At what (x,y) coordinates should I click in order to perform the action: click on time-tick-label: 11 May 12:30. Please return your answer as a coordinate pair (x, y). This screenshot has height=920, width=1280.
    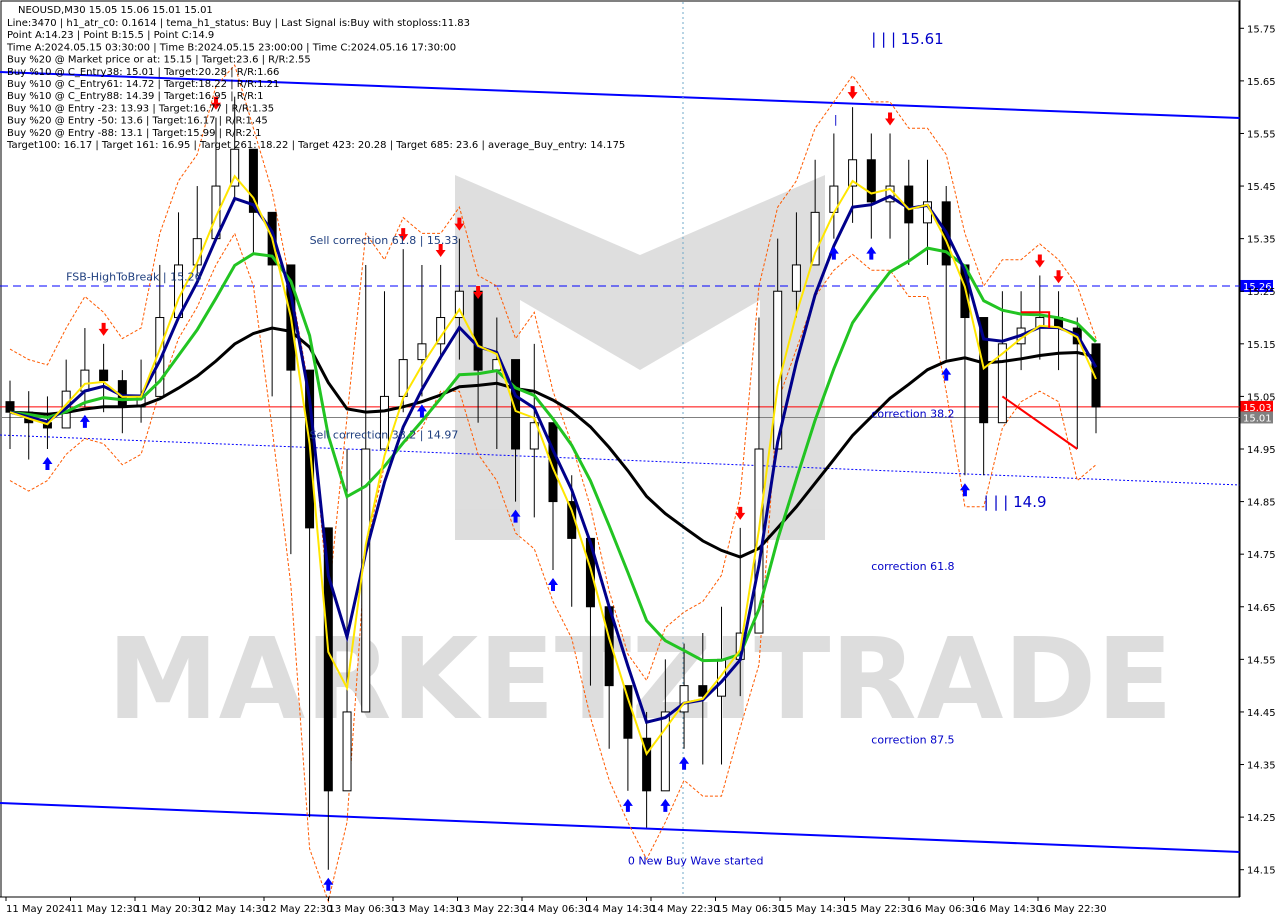
    Looking at the image, I should click on (105, 909).